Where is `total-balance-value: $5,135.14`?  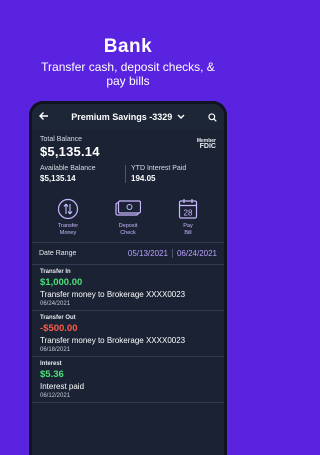 total-balance-value: $5,135.14 is located at coordinates (70, 151).